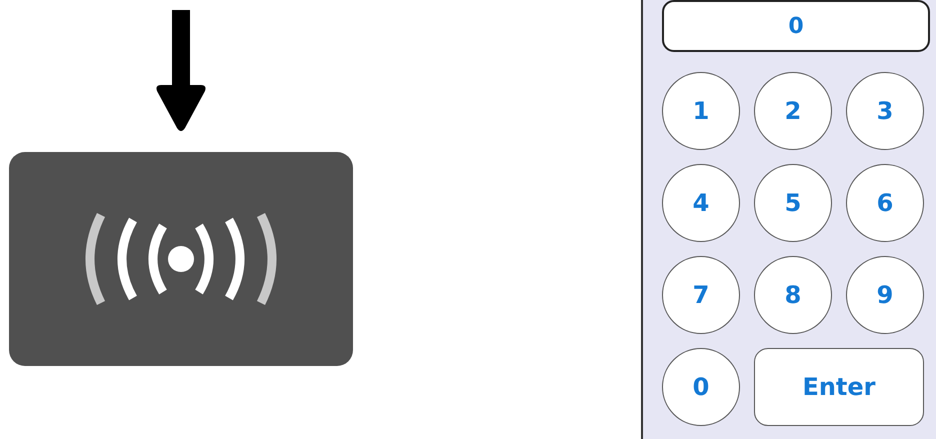 Image resolution: width=936 pixels, height=439 pixels. What do you see at coordinates (885, 203) in the screenshot?
I see `digit-key: 6` at bounding box center [885, 203].